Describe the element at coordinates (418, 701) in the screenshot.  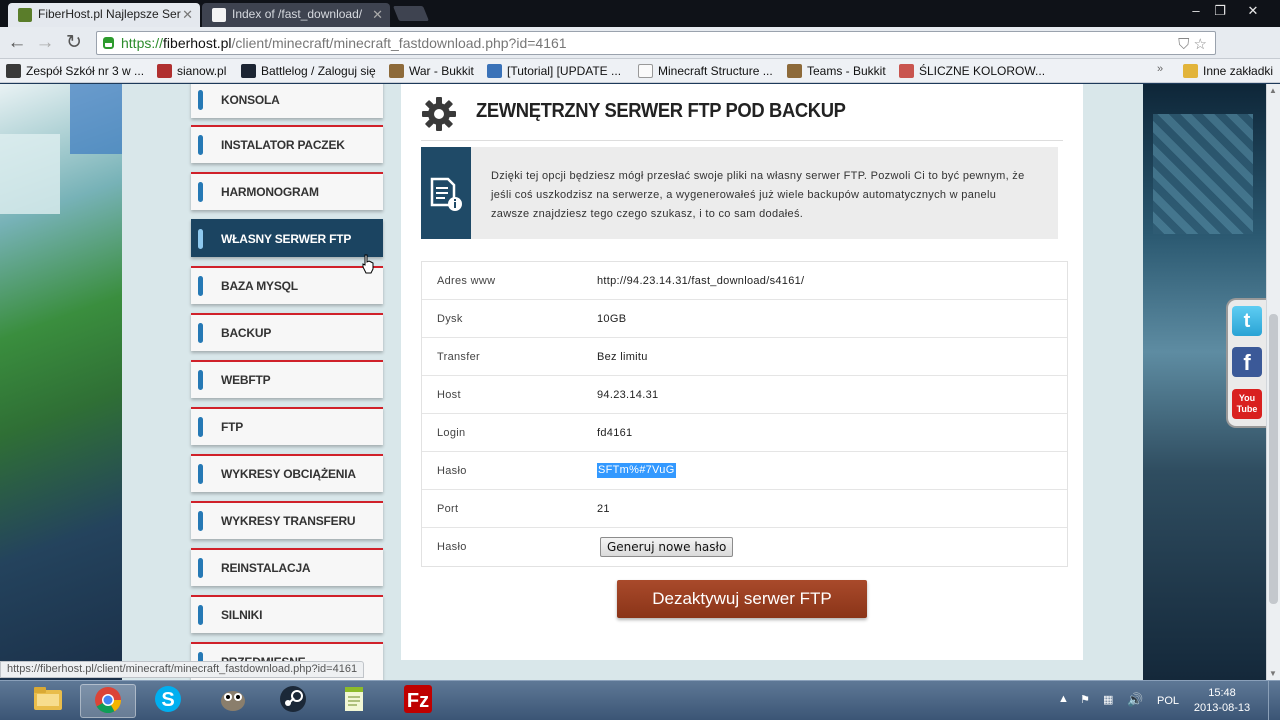
I see `taskbar-filezilla: Fz` at that location.